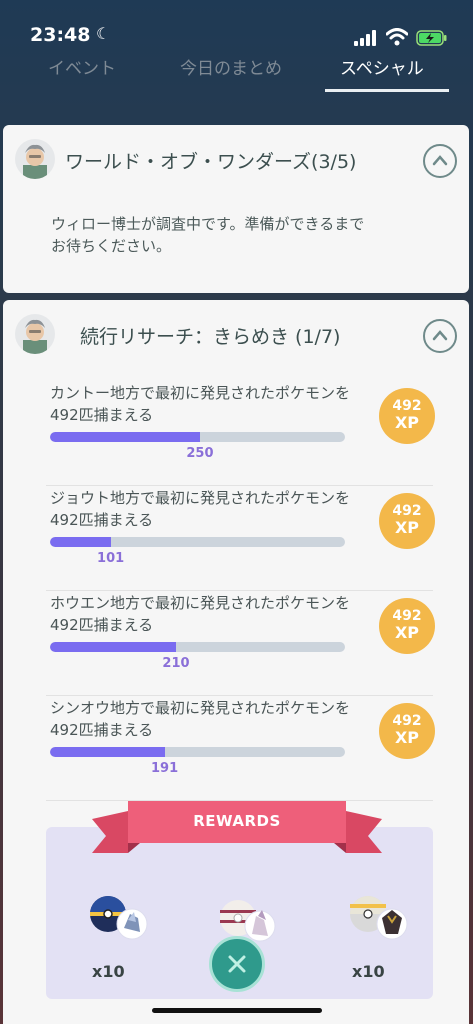 The height and width of the screenshot is (1024, 473). I want to click on reward-ultra-ball-dialga, so click(119, 917).